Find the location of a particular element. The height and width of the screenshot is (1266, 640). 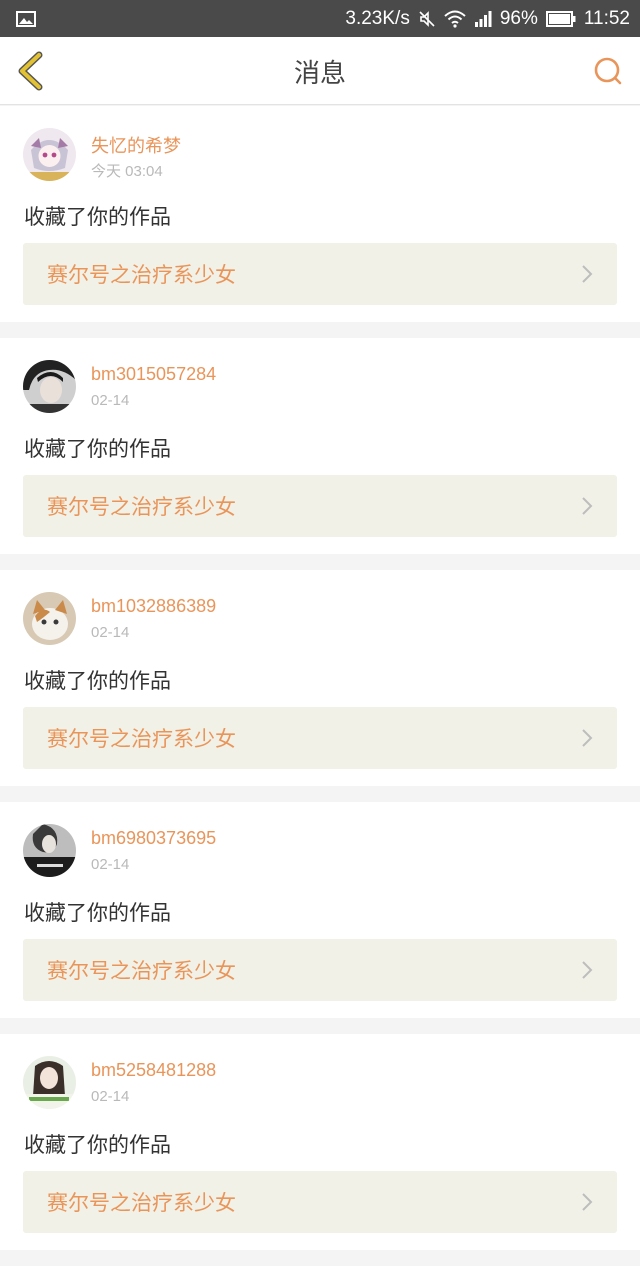

battery-icon is located at coordinates (560, 18).